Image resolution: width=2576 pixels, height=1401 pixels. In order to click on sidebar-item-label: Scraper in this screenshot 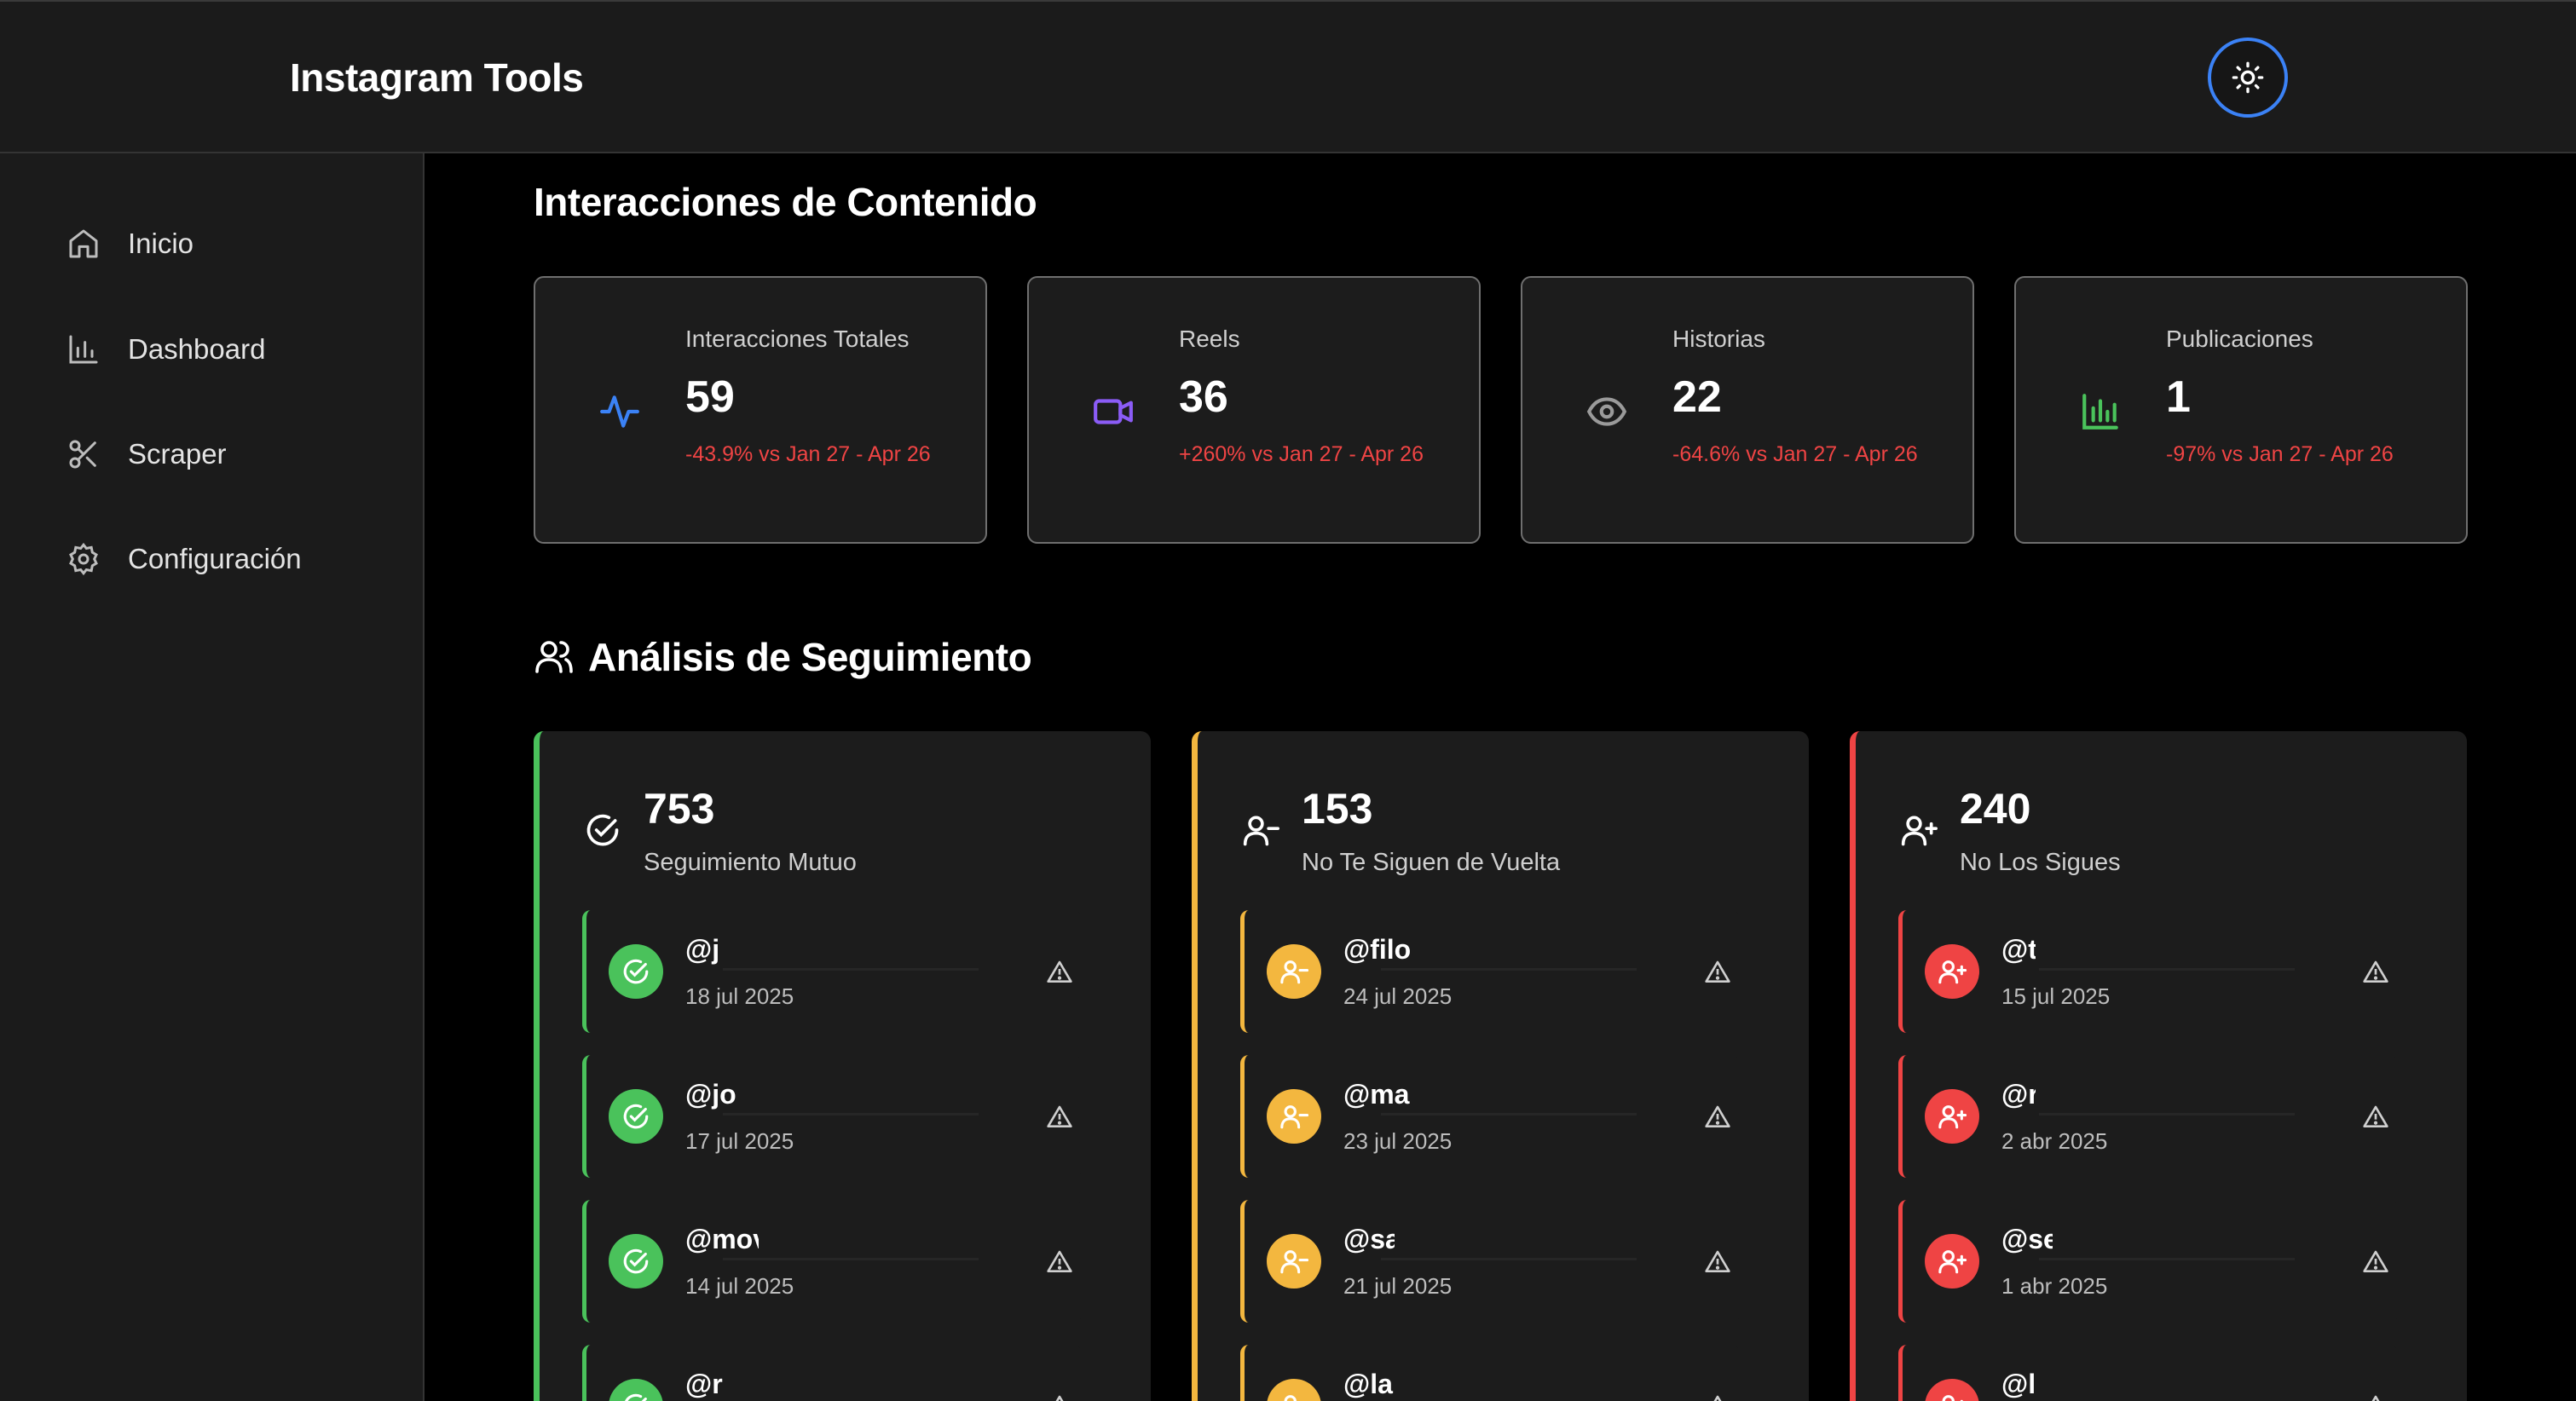, I will do `click(177, 454)`.